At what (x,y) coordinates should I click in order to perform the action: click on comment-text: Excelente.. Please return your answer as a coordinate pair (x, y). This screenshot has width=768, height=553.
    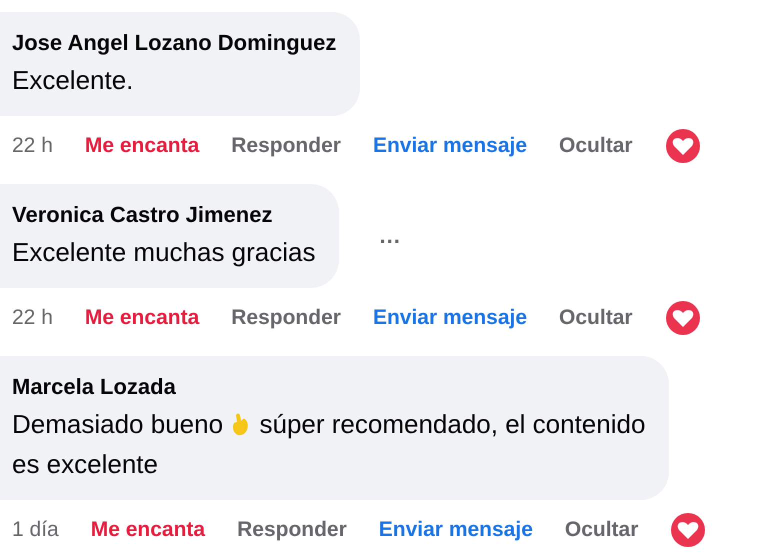
    Looking at the image, I should click on (73, 80).